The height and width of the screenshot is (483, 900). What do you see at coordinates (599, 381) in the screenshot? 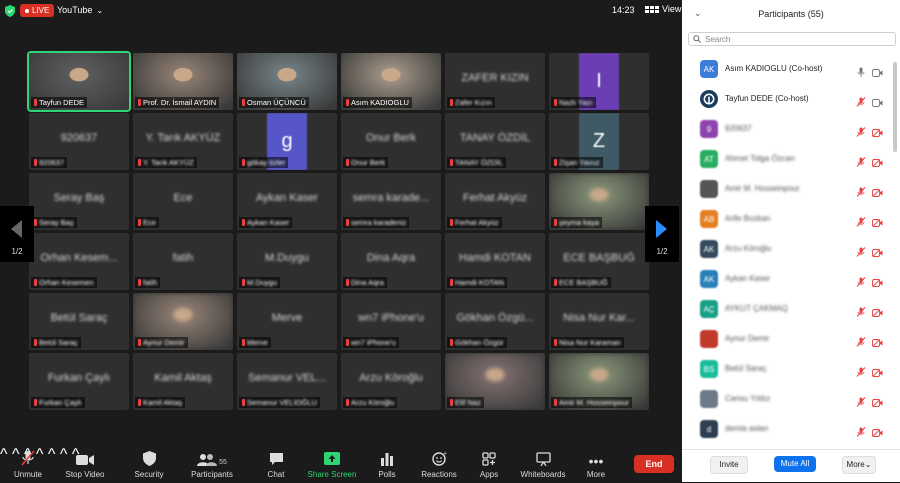
I see `video-tile: Amir M. Hosseinpour` at bounding box center [599, 381].